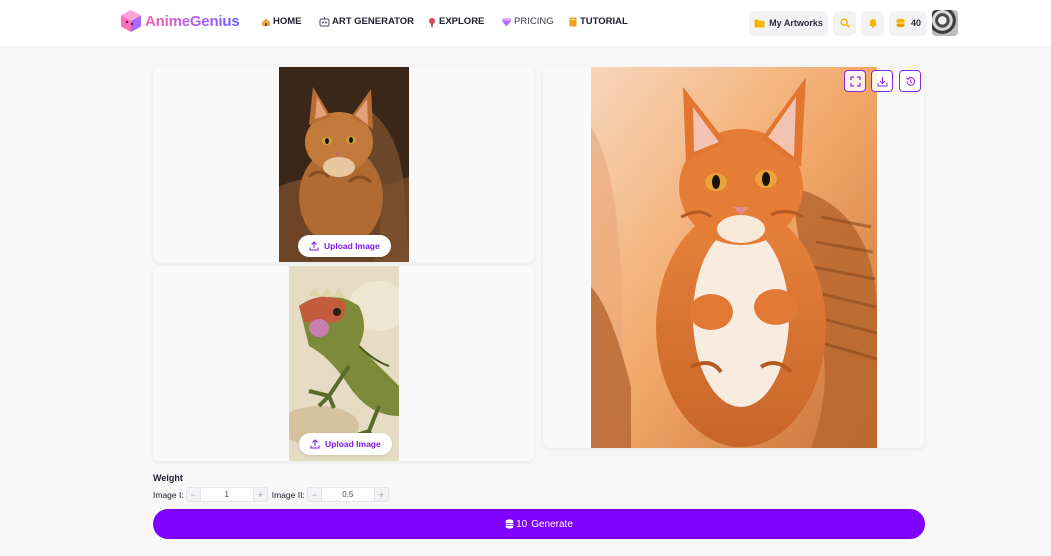  Describe the element at coordinates (260, 494) in the screenshot. I see `image1-weight-increment: +` at that location.